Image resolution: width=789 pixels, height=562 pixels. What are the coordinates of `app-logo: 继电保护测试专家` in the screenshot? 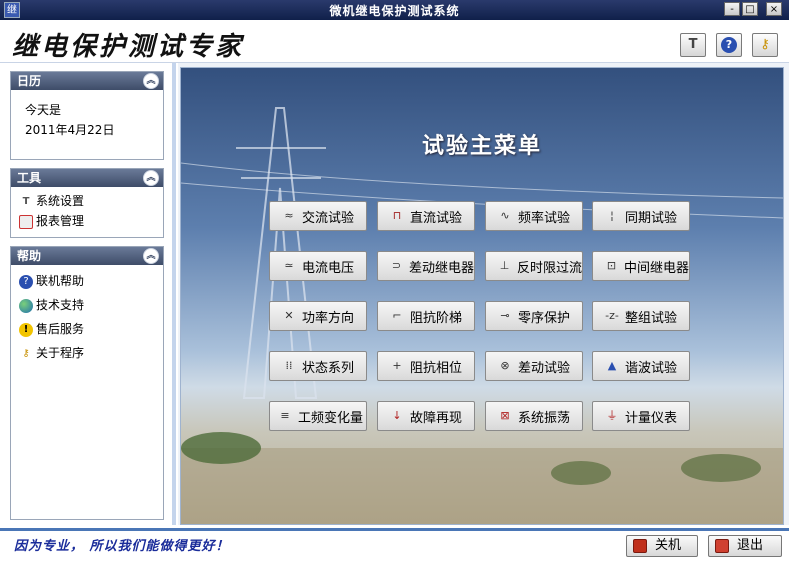 It's located at (128, 47).